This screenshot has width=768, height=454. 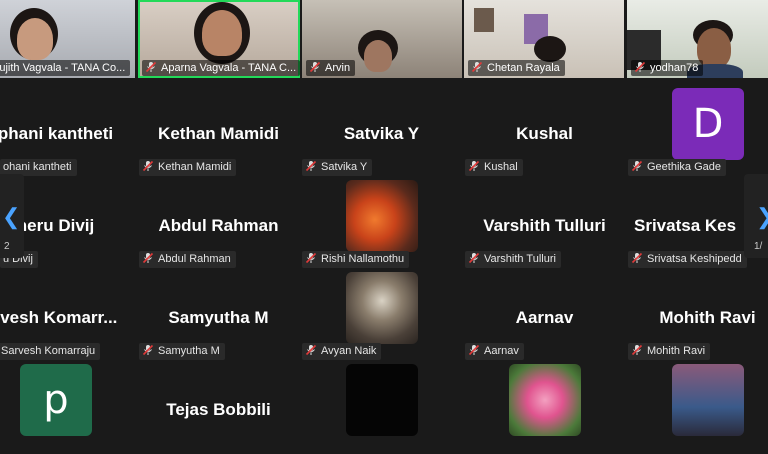 I want to click on participant-name: Tejas Bobbili, so click(x=218, y=409).